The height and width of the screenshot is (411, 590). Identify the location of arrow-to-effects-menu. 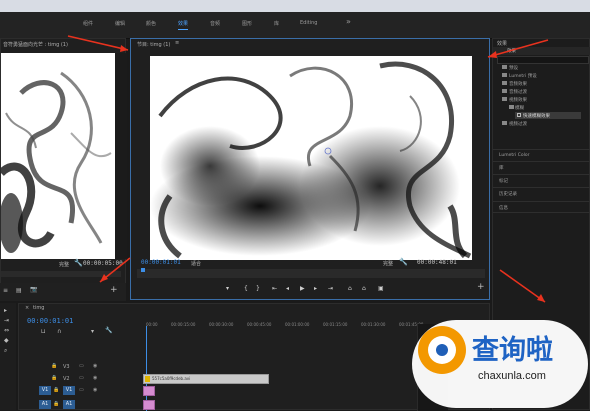
(98, 43).